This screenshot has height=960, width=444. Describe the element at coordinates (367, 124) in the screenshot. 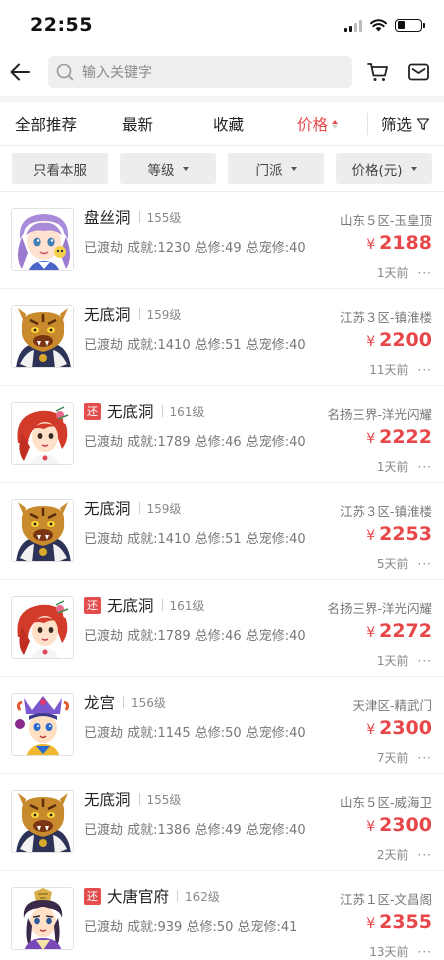

I see `tab-separator` at that location.